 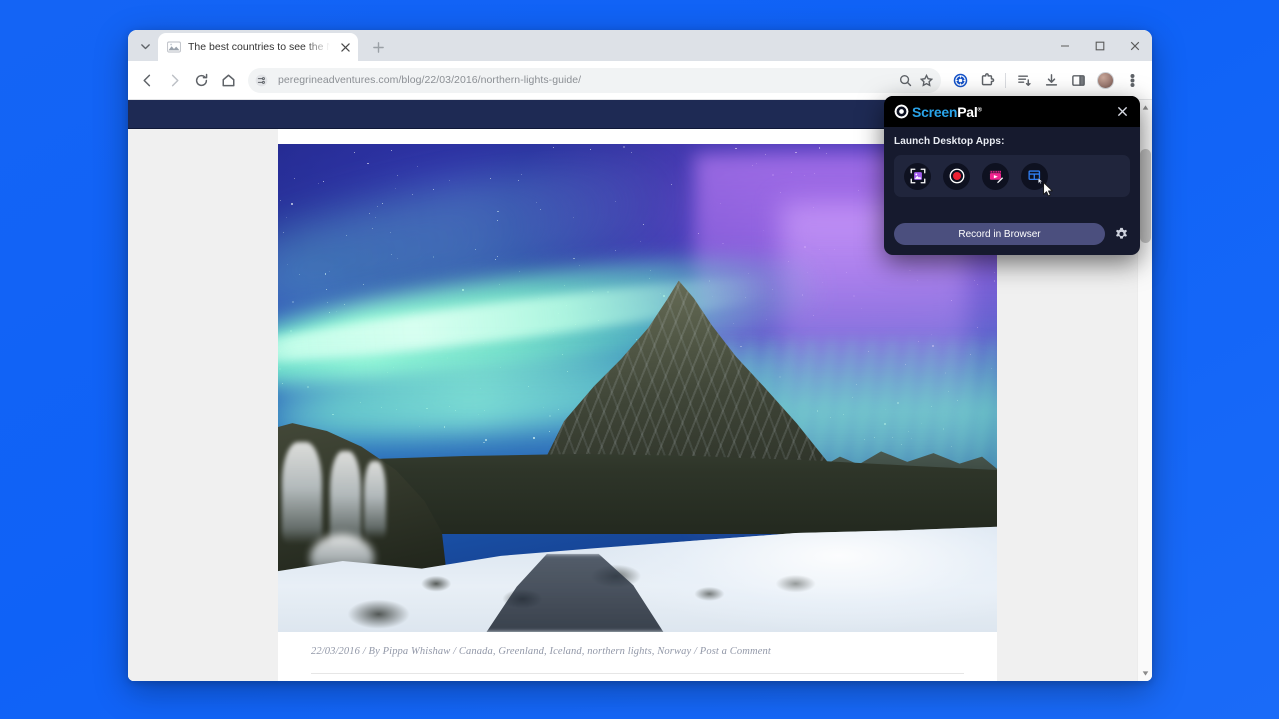 I want to click on screenpal-popup-body: Launch Desktop Apps:, so click(x=1012, y=170).